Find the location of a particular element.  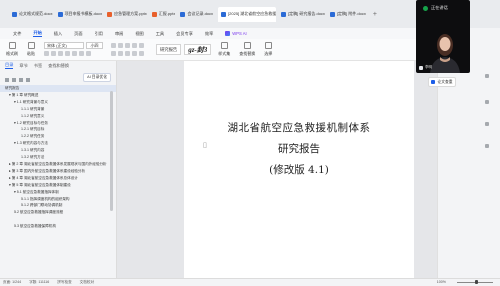

sidebar-scrollbar is located at coordinates (111, 151).